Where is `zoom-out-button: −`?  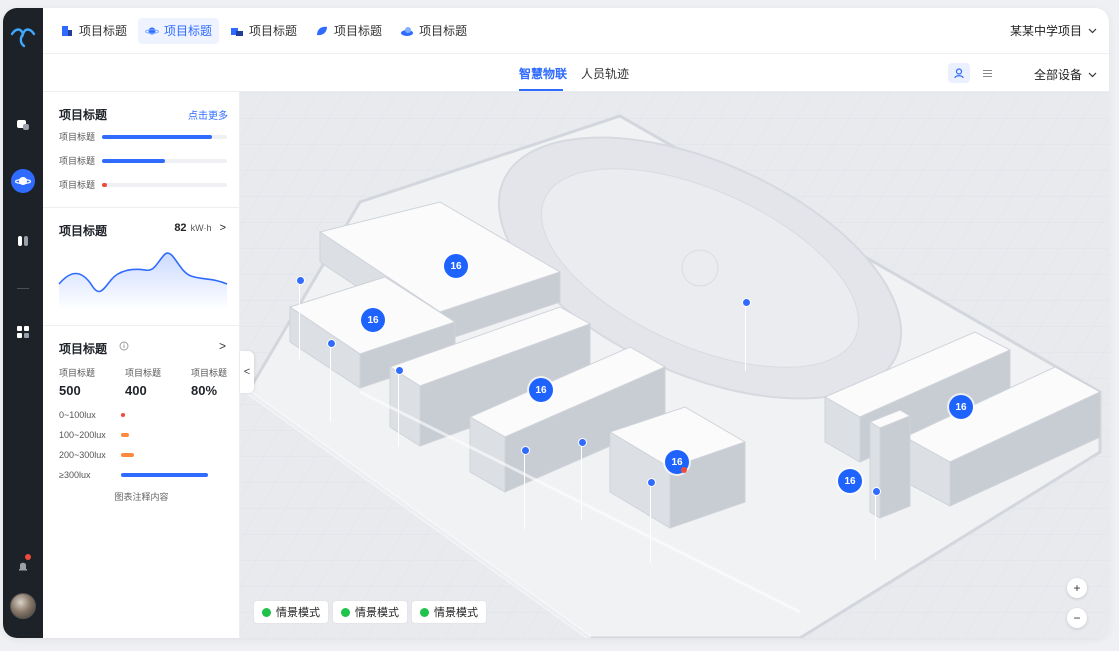
zoom-out-button: − is located at coordinates (1077, 618).